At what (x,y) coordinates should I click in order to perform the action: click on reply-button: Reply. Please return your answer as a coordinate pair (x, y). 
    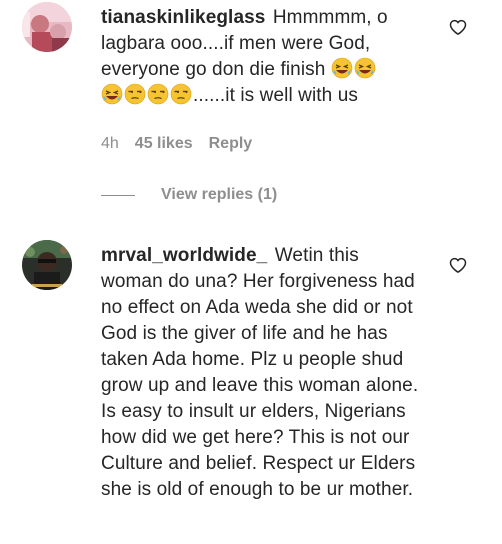
    Looking at the image, I should click on (231, 144).